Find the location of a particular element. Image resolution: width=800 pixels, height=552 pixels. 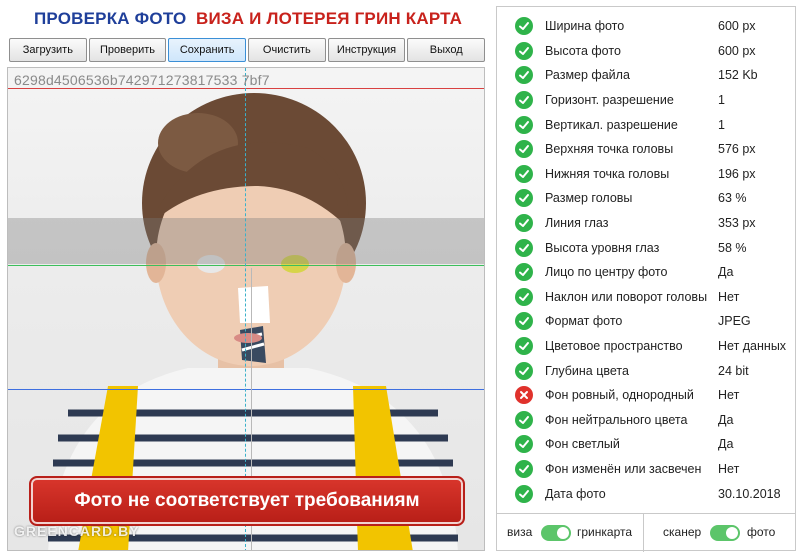

result-label: Фон ровный, однородный is located at coordinates (619, 395).